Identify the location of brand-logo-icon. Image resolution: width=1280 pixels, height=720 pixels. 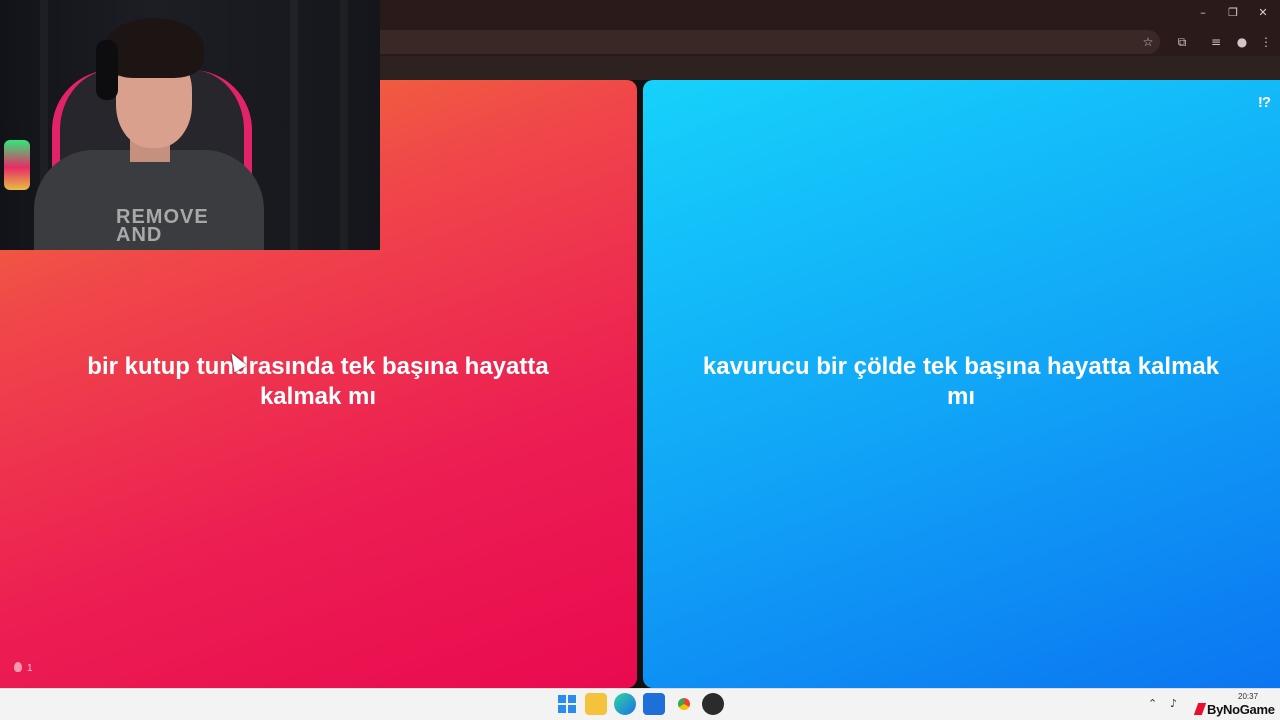
(1200, 709).